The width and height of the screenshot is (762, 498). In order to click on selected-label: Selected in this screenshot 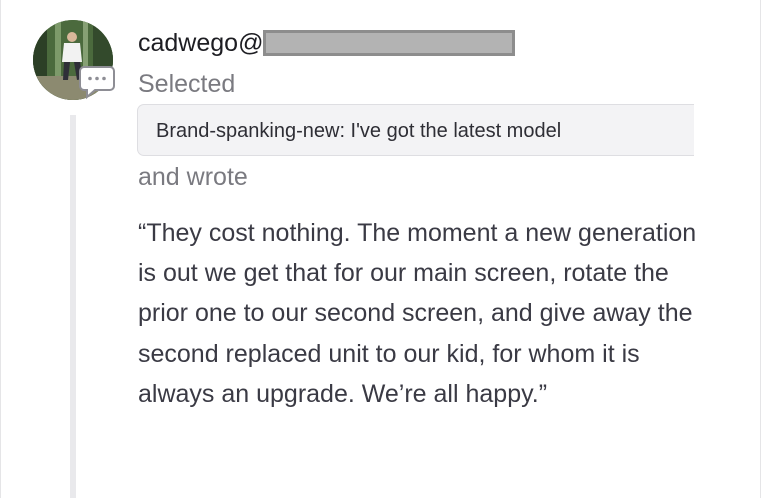, I will do `click(187, 84)`.